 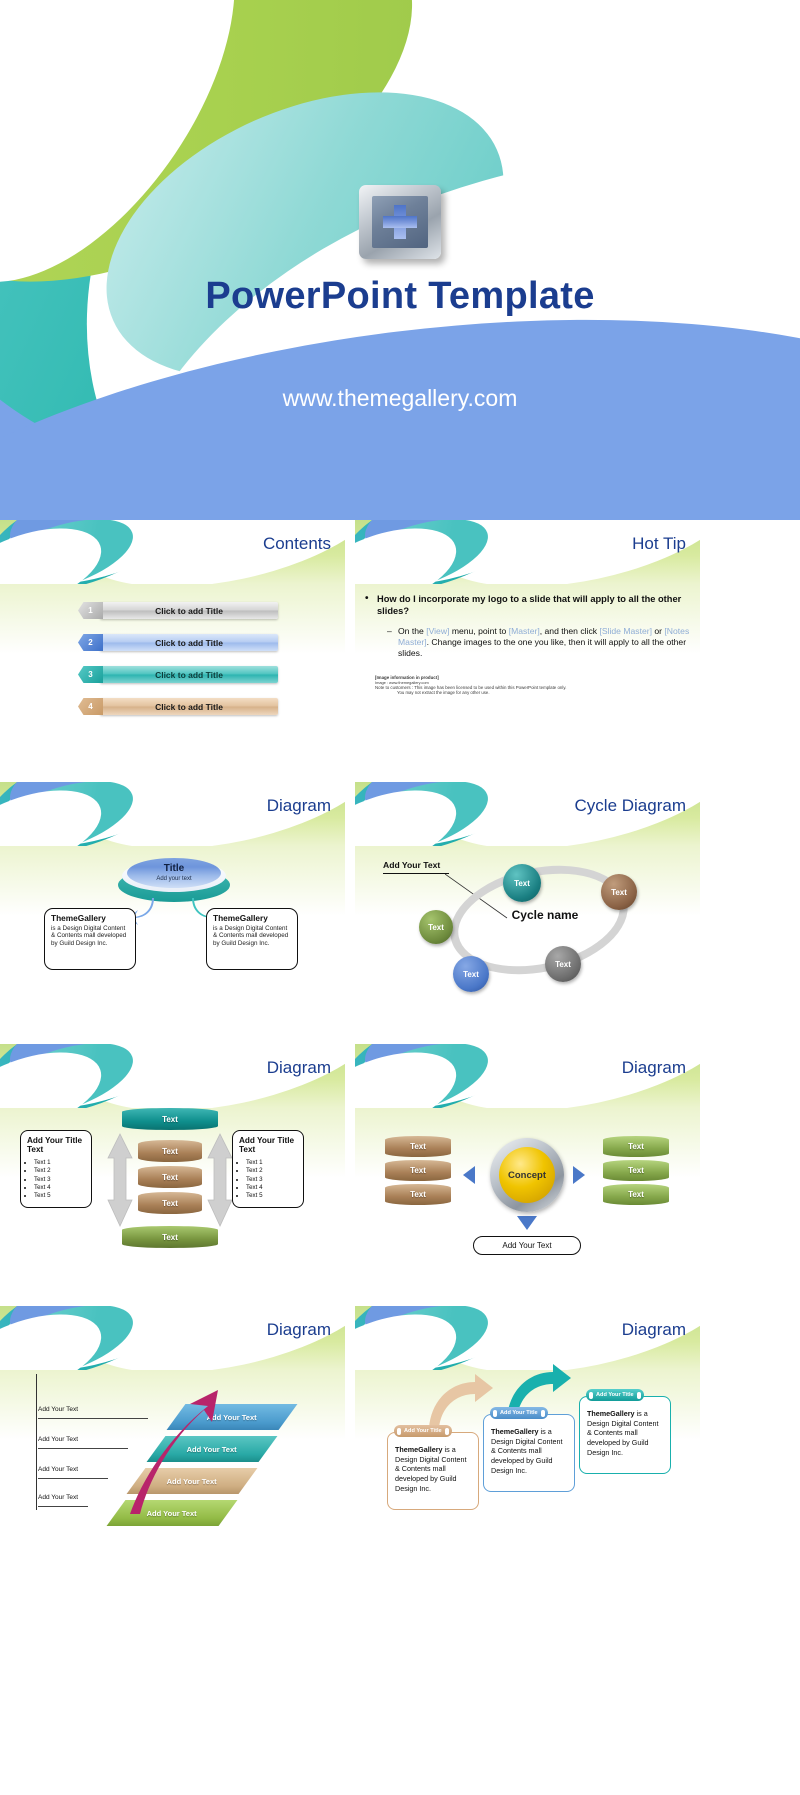 What do you see at coordinates (174, 878) in the screenshot?
I see `title-puck: Title Add your text` at bounding box center [174, 878].